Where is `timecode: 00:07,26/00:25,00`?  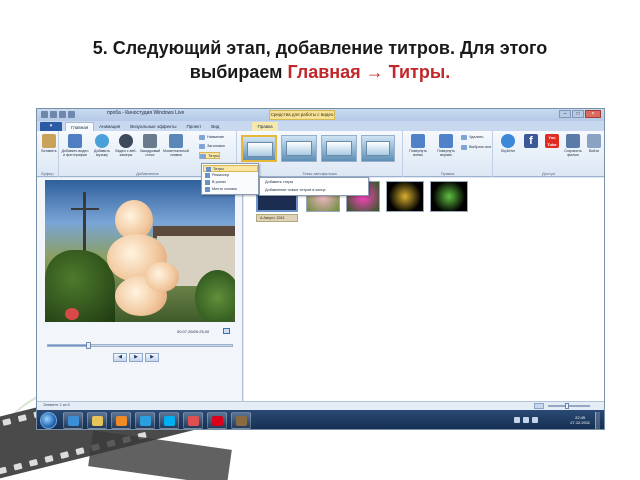
timecode: 00:07,26/00:25,00 is located at coordinates (193, 331).